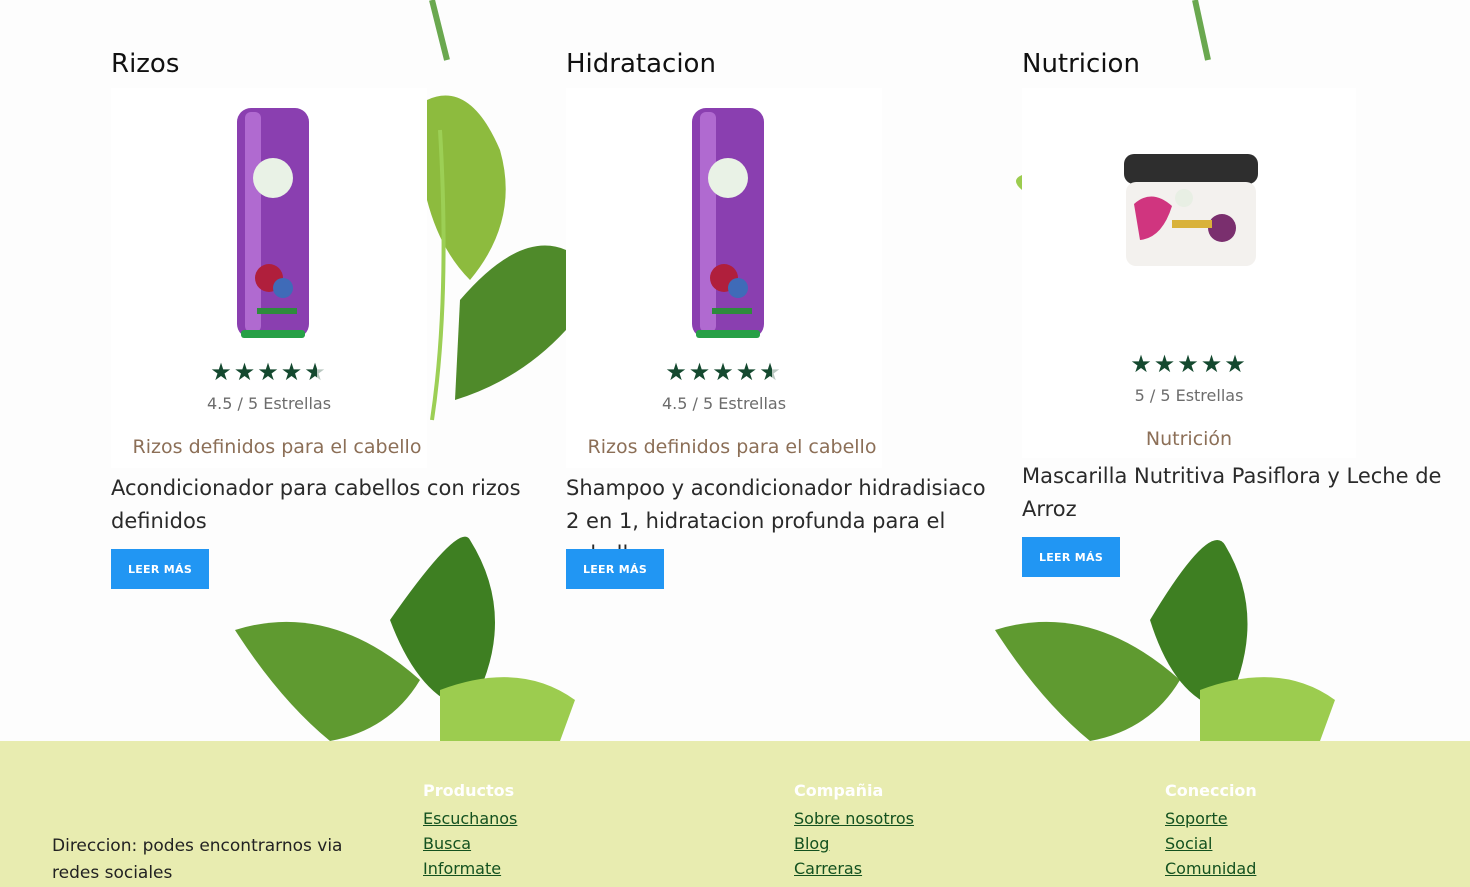 The width and height of the screenshot is (1470, 887). I want to click on footer-link: Carreras, so click(854, 868).